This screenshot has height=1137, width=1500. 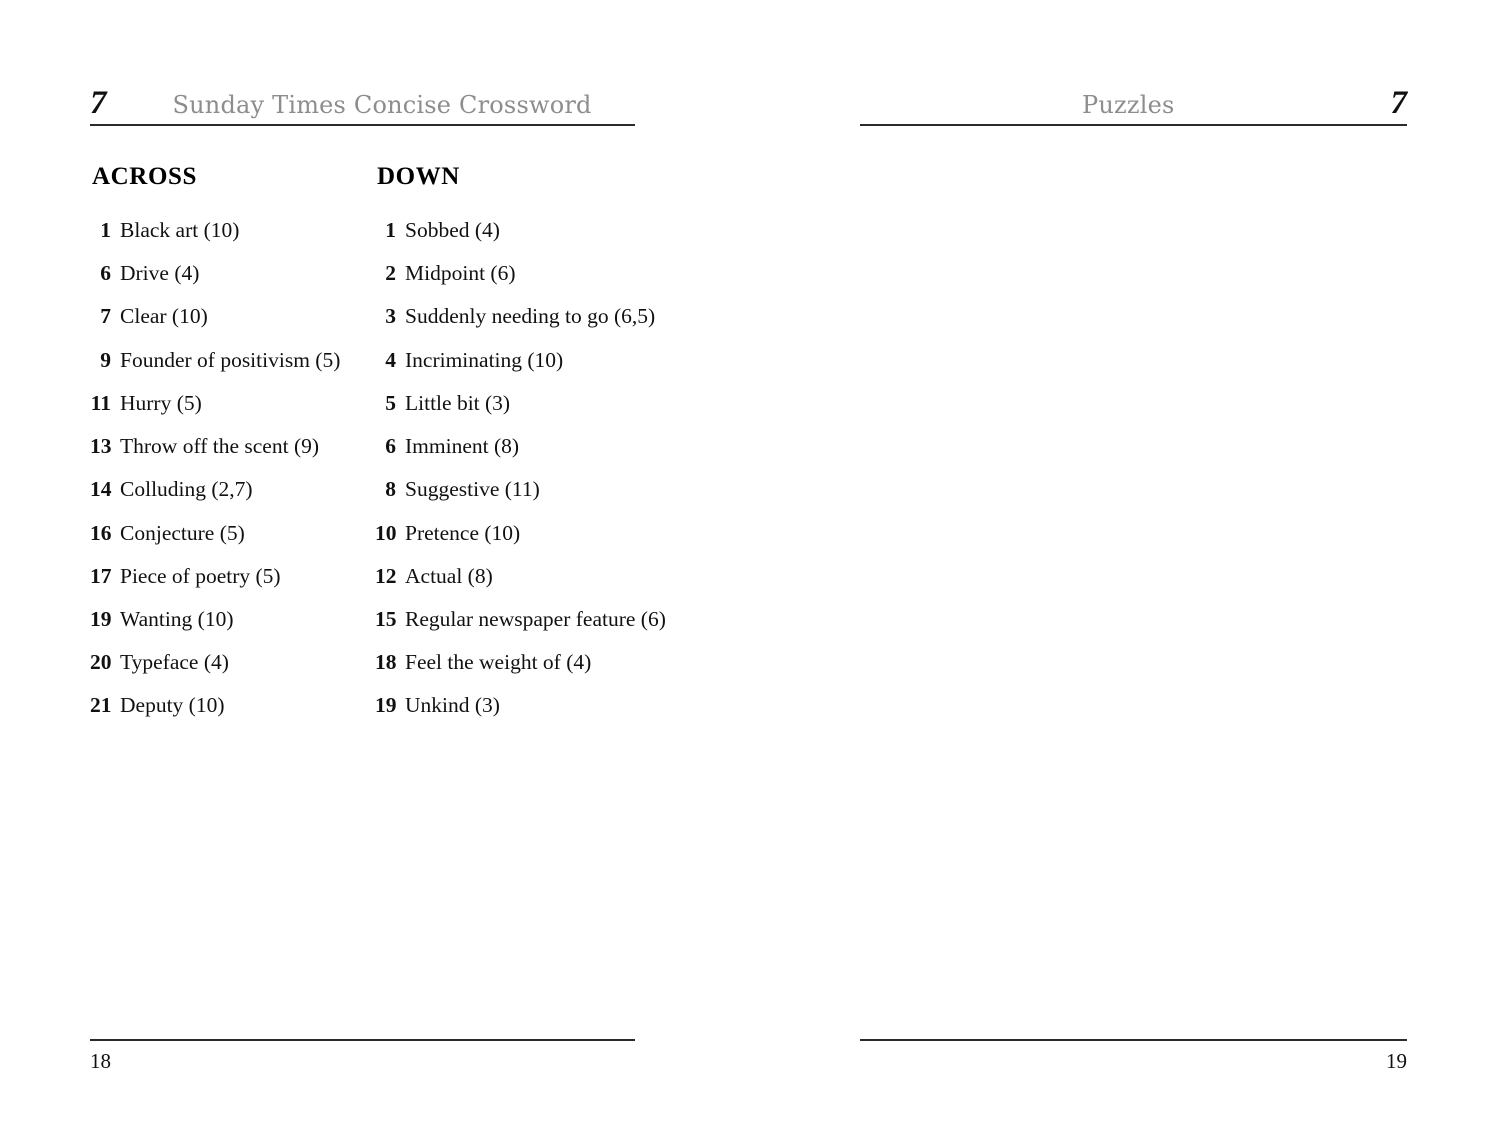 I want to click on clue-text: Little bit (3), so click(x=458, y=402).